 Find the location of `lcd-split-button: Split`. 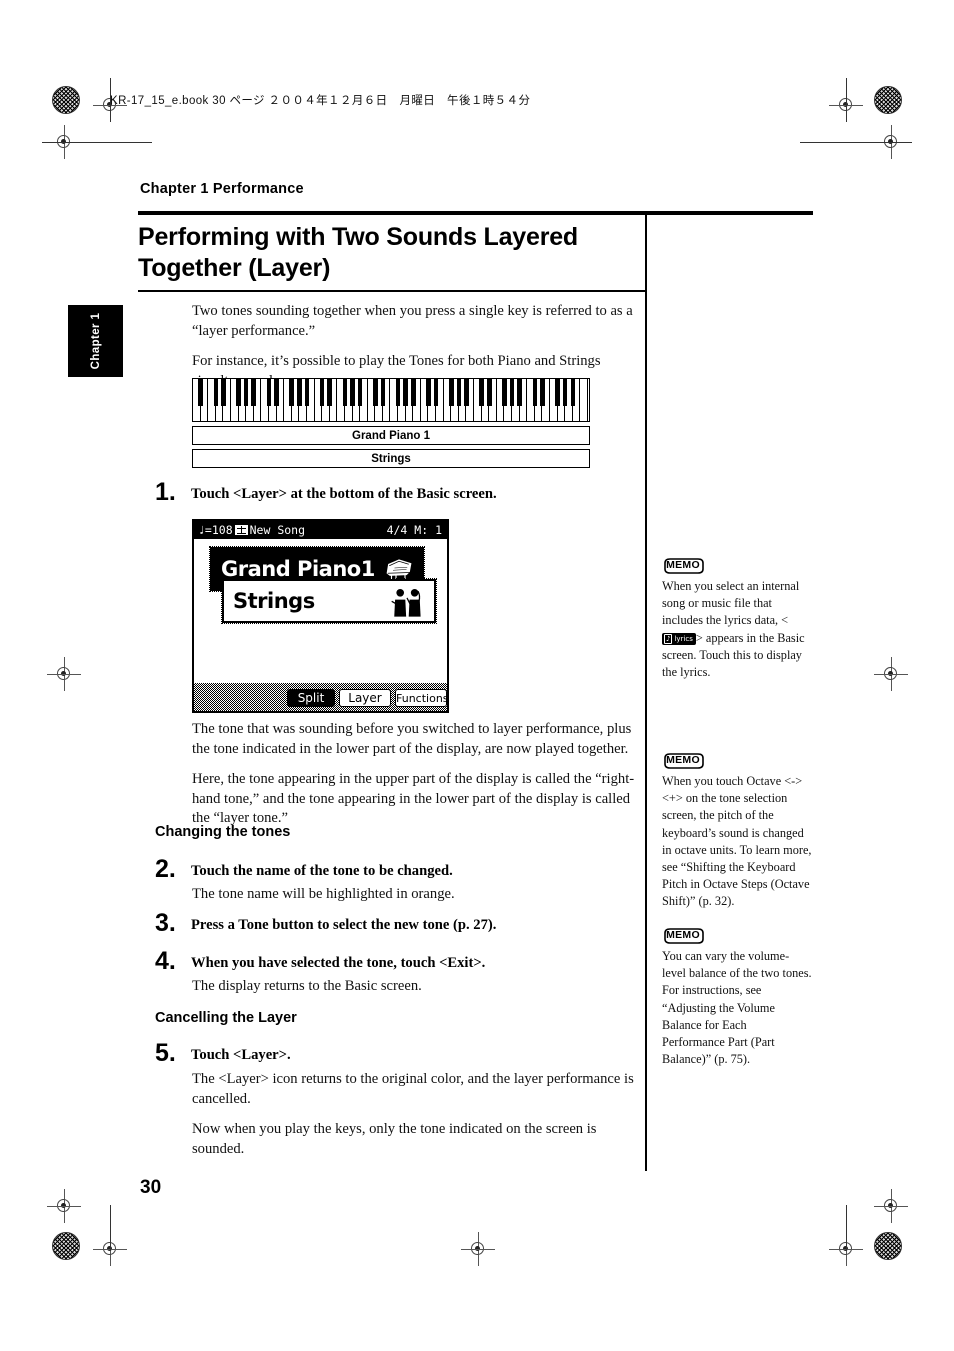

lcd-split-button: Split is located at coordinates (311, 698).